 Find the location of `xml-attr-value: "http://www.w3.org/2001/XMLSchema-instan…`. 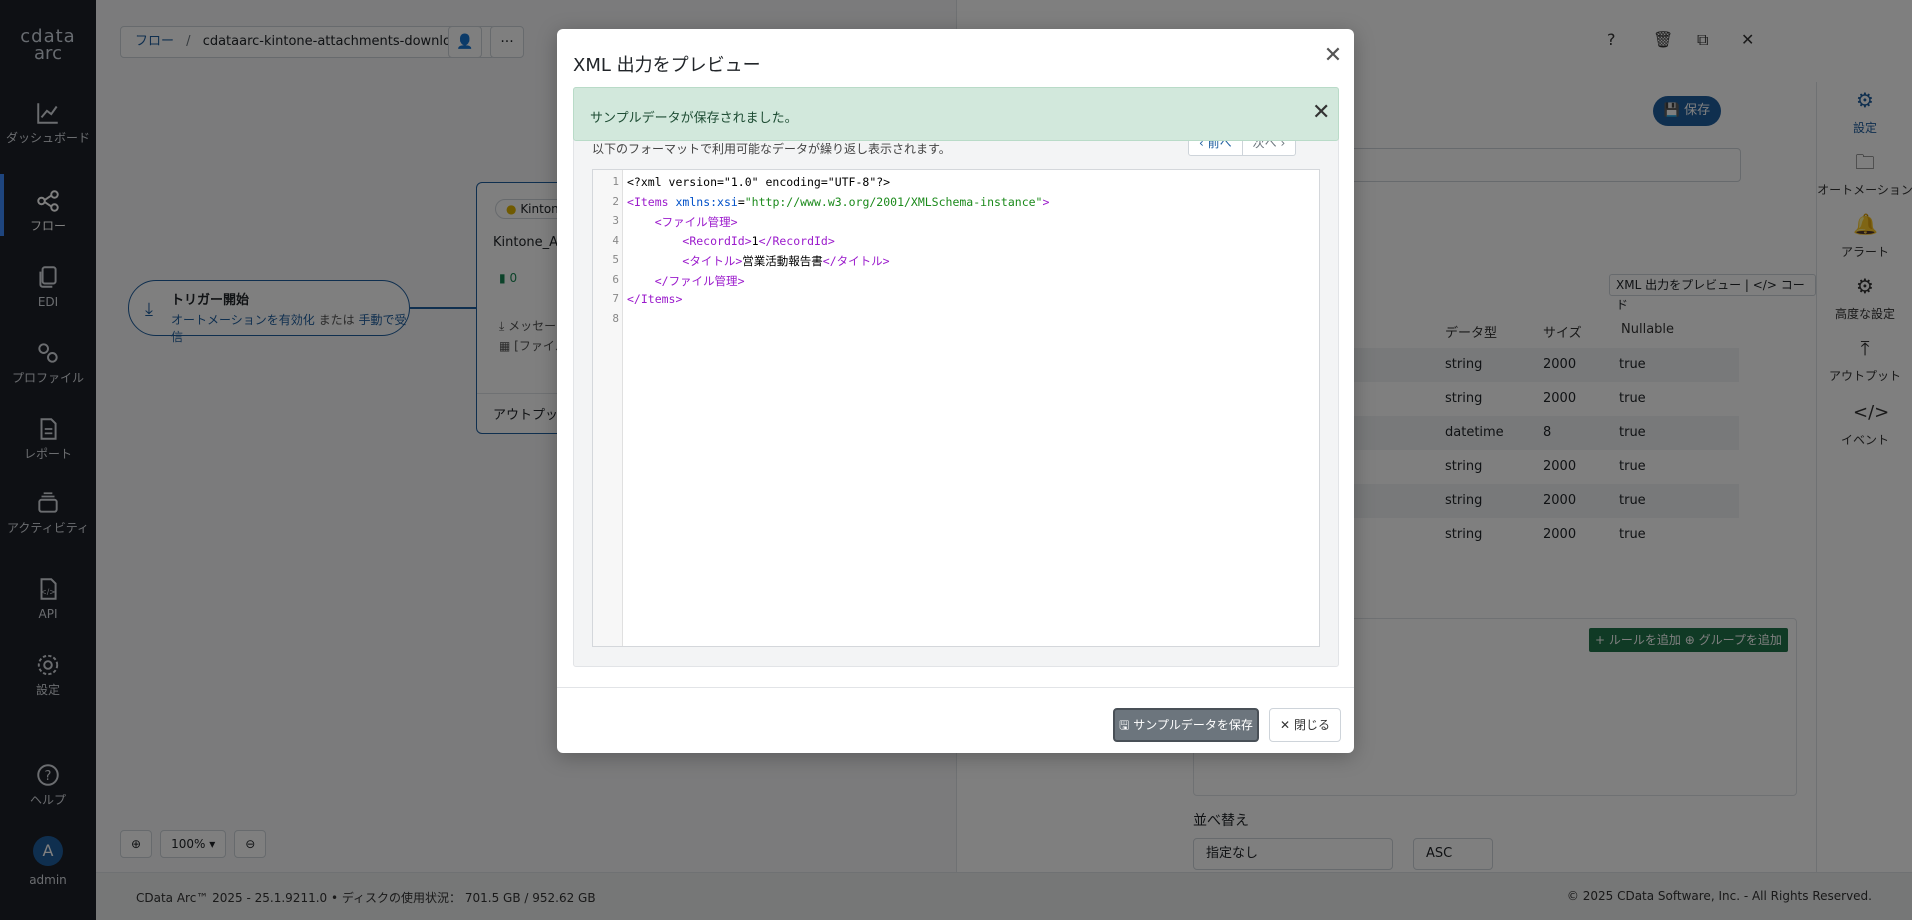

xml-attr-value: "http://www.w3.org/2001/XMLSchema-instan… is located at coordinates (893, 202).